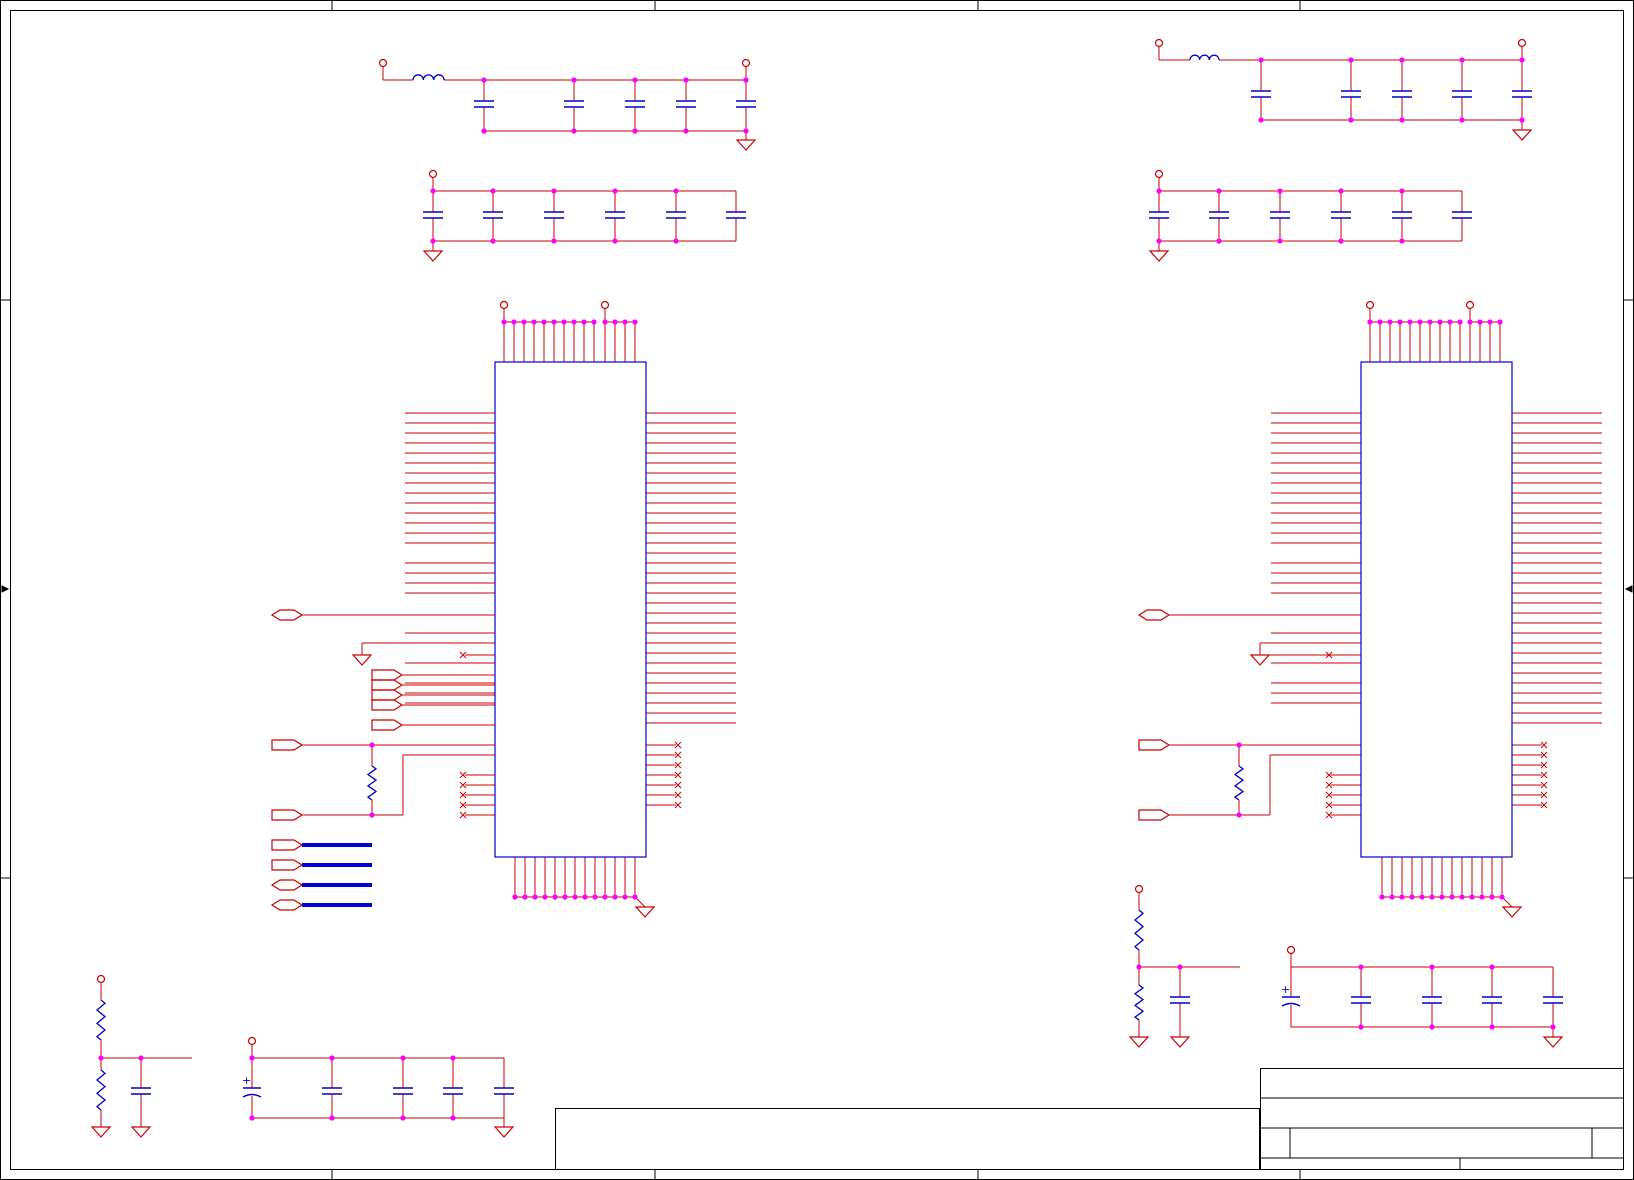 The height and width of the screenshot is (1180, 1634). I want to click on inductor-icon, so click(1204, 57).